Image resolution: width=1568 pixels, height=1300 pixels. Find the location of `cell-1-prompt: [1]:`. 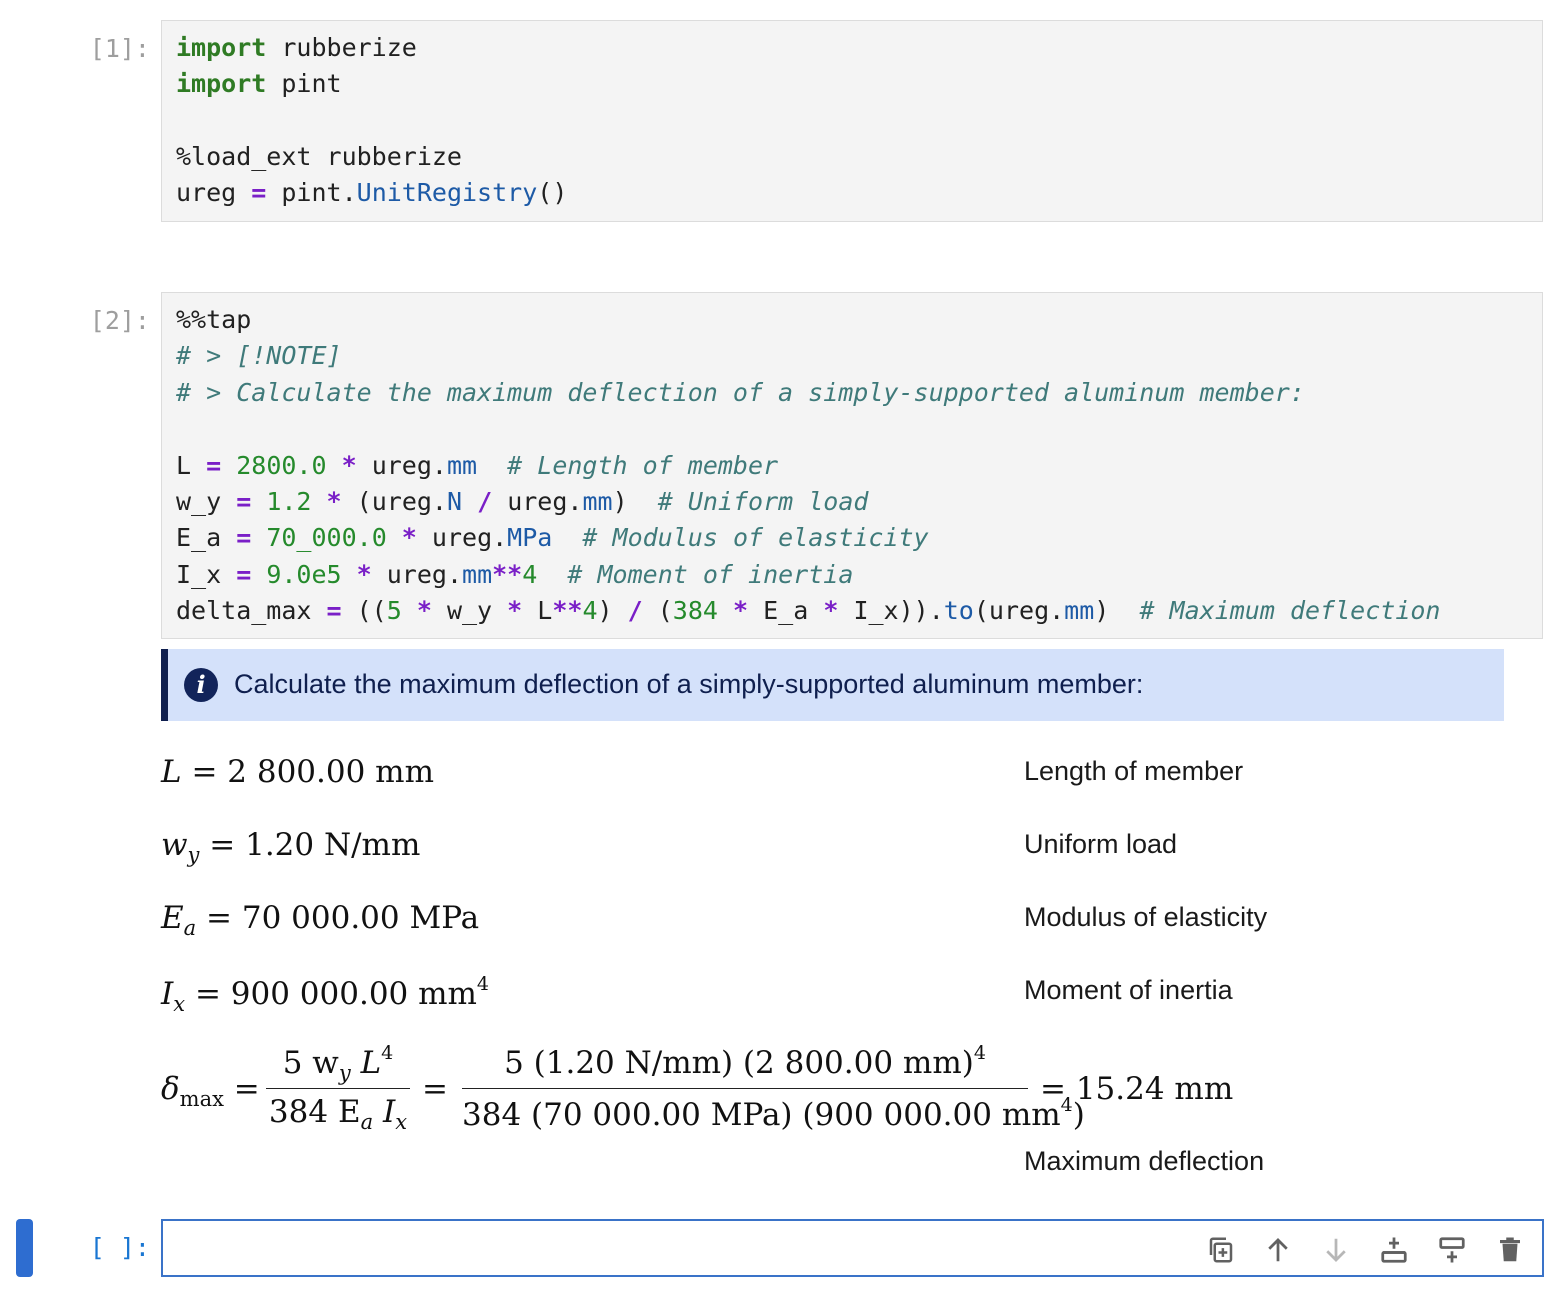

cell-1-prompt: [1]: is located at coordinates (119, 48).